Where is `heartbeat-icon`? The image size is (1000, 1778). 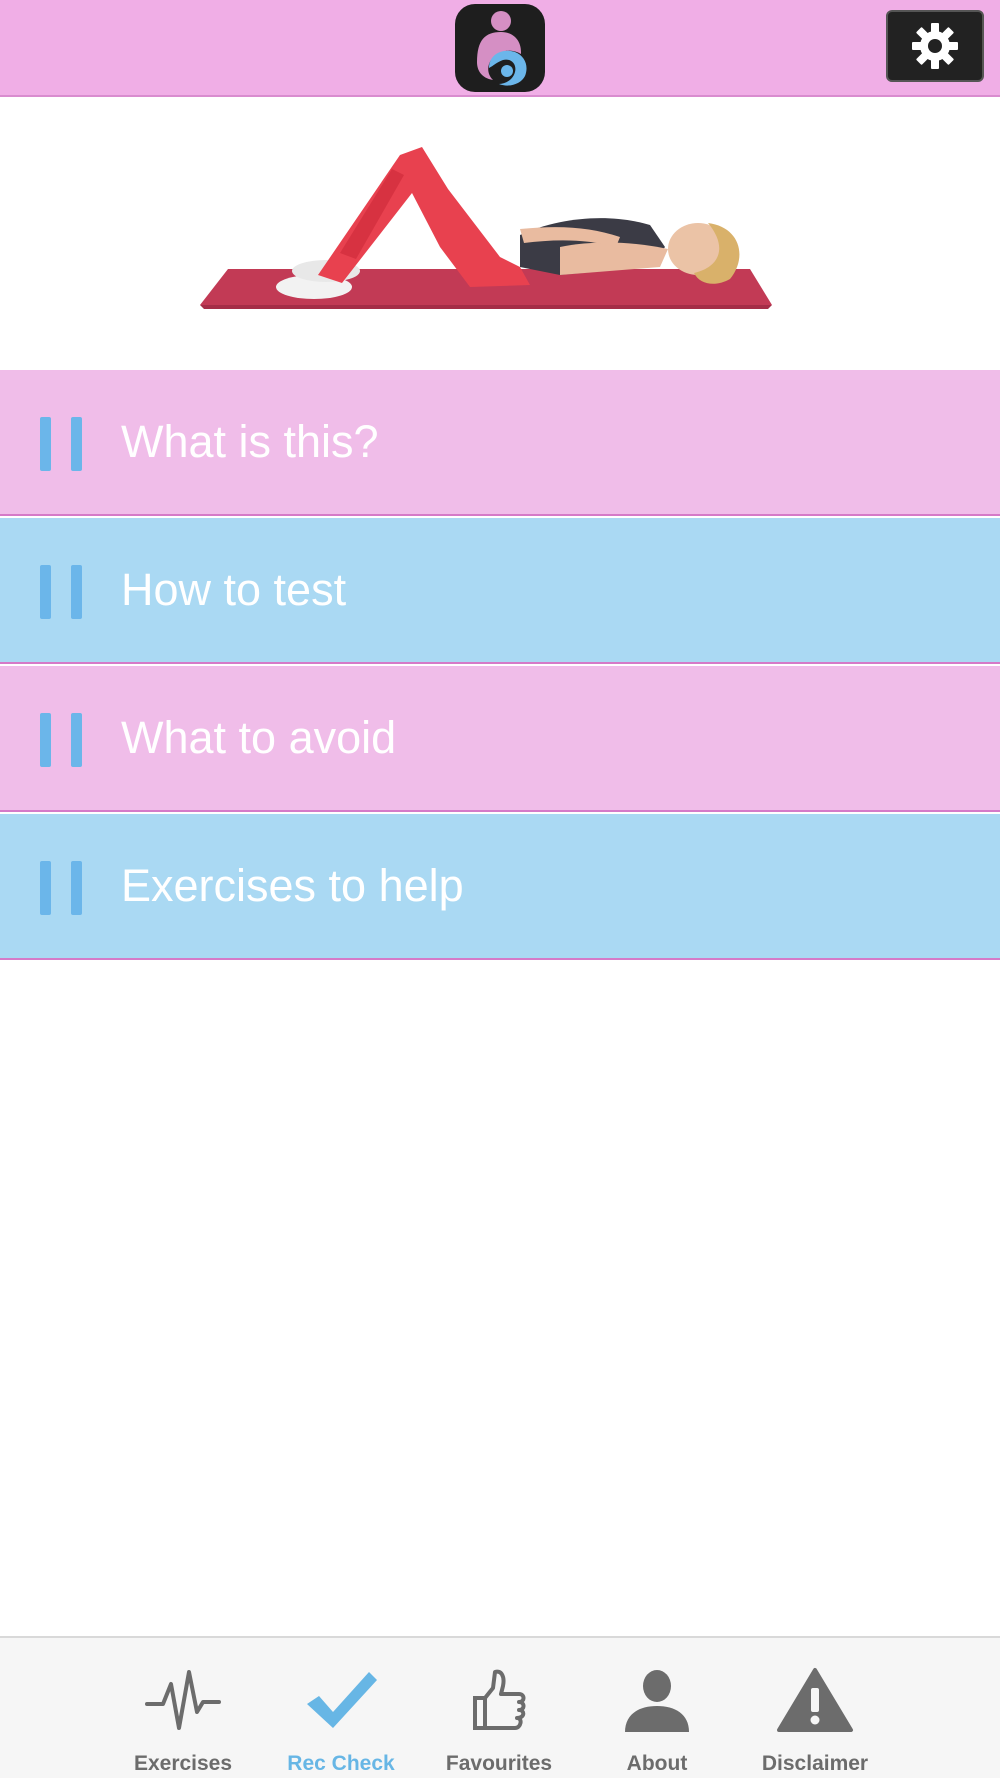 heartbeat-icon is located at coordinates (183, 1700).